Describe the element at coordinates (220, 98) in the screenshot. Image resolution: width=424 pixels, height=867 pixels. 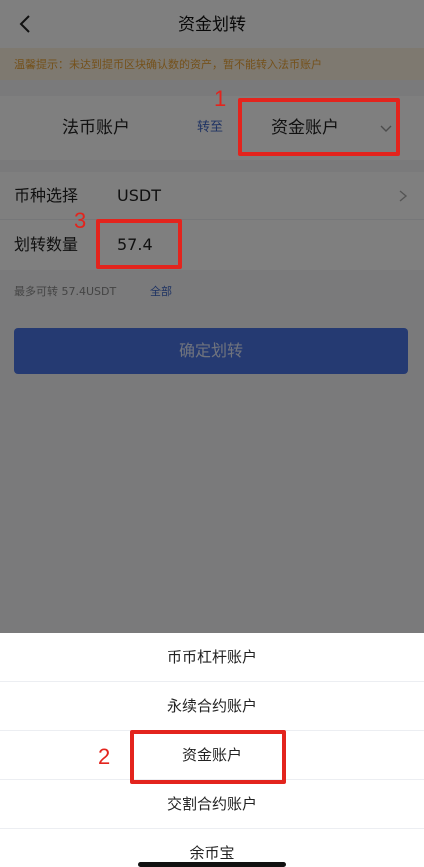
I see `annotation-number-1: 1` at that location.